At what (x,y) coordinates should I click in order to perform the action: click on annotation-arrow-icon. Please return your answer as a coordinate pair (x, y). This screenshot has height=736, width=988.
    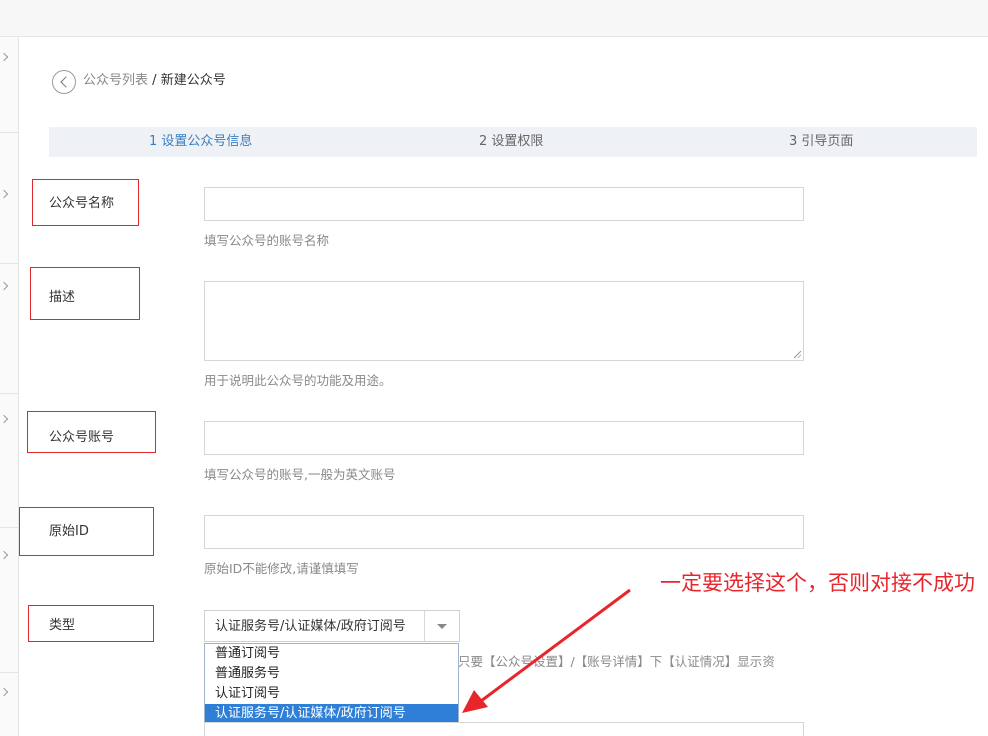
    Looking at the image, I should click on (546, 650).